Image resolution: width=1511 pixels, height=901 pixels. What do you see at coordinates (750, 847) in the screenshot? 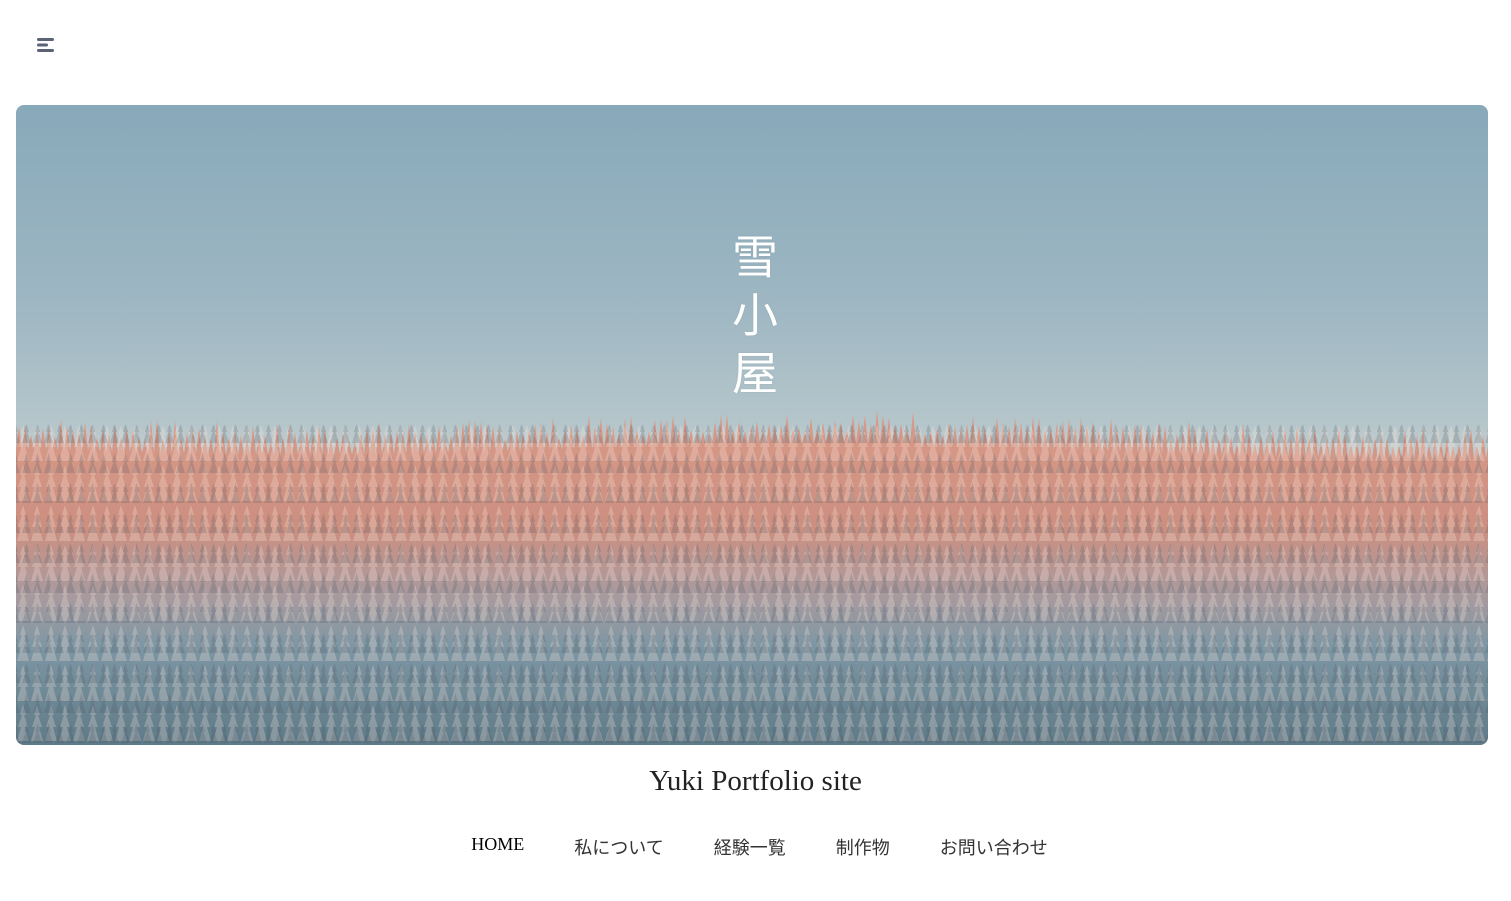
I see `nav-item-experience: 経験一覧` at bounding box center [750, 847].